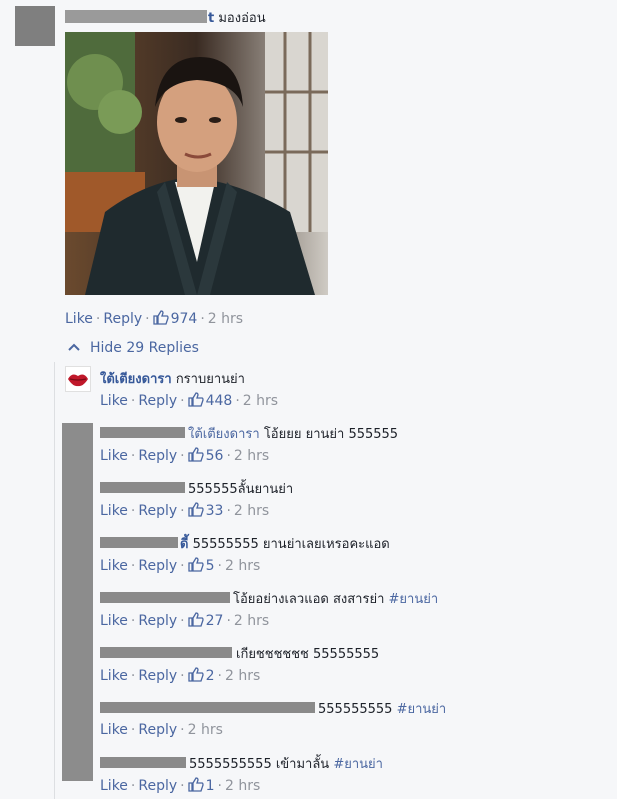 Image resolution: width=617 pixels, height=799 pixels. Describe the element at coordinates (185, 620) in the screenshot. I see `reply-actions: Like · Reply · 27 · 2 hrs` at that location.